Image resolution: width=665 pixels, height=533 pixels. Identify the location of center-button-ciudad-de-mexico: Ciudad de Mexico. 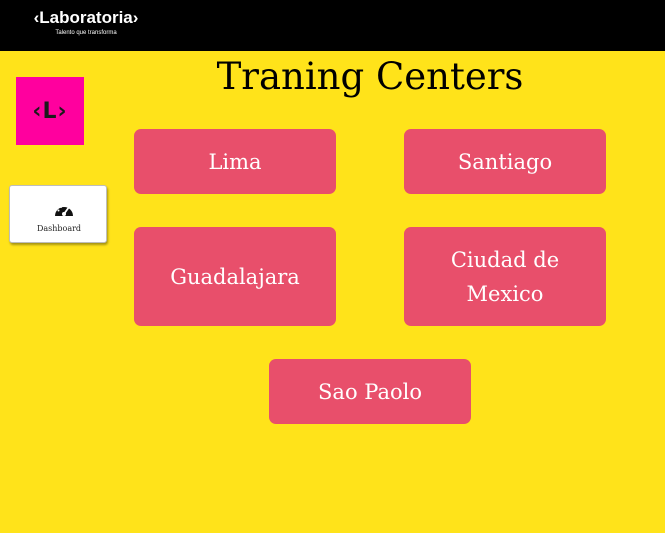
(505, 276).